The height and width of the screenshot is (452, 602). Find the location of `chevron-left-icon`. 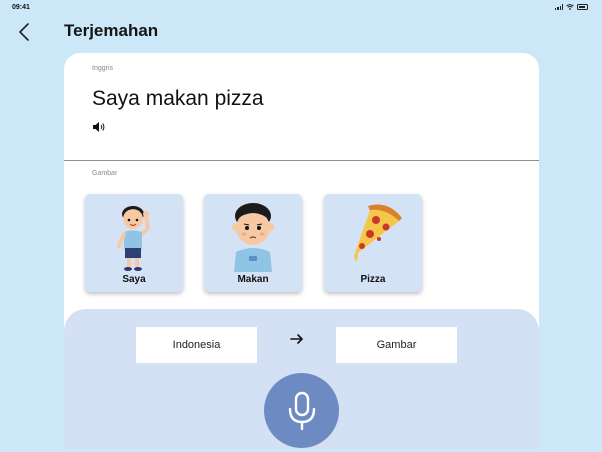

chevron-left-icon is located at coordinates (24, 32).